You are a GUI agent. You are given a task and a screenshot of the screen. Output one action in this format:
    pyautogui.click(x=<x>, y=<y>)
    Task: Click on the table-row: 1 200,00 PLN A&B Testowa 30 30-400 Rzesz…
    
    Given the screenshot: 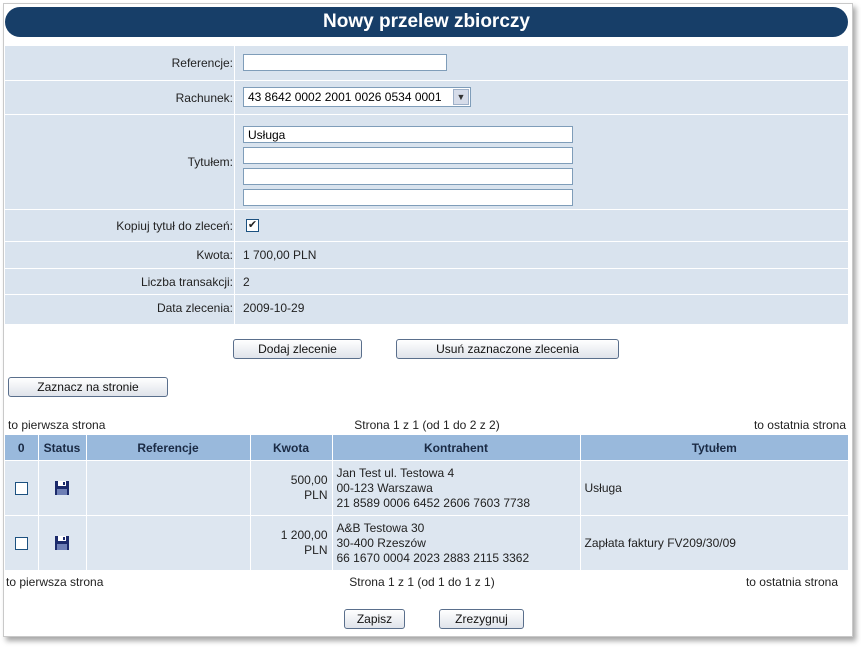 What is the action you would take?
    pyautogui.click(x=426, y=542)
    